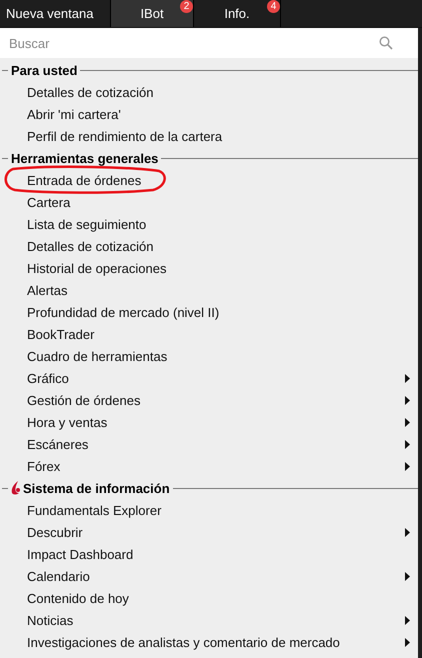  Describe the element at coordinates (216, 532) in the screenshot. I see `menu-item: Descubrir` at that location.